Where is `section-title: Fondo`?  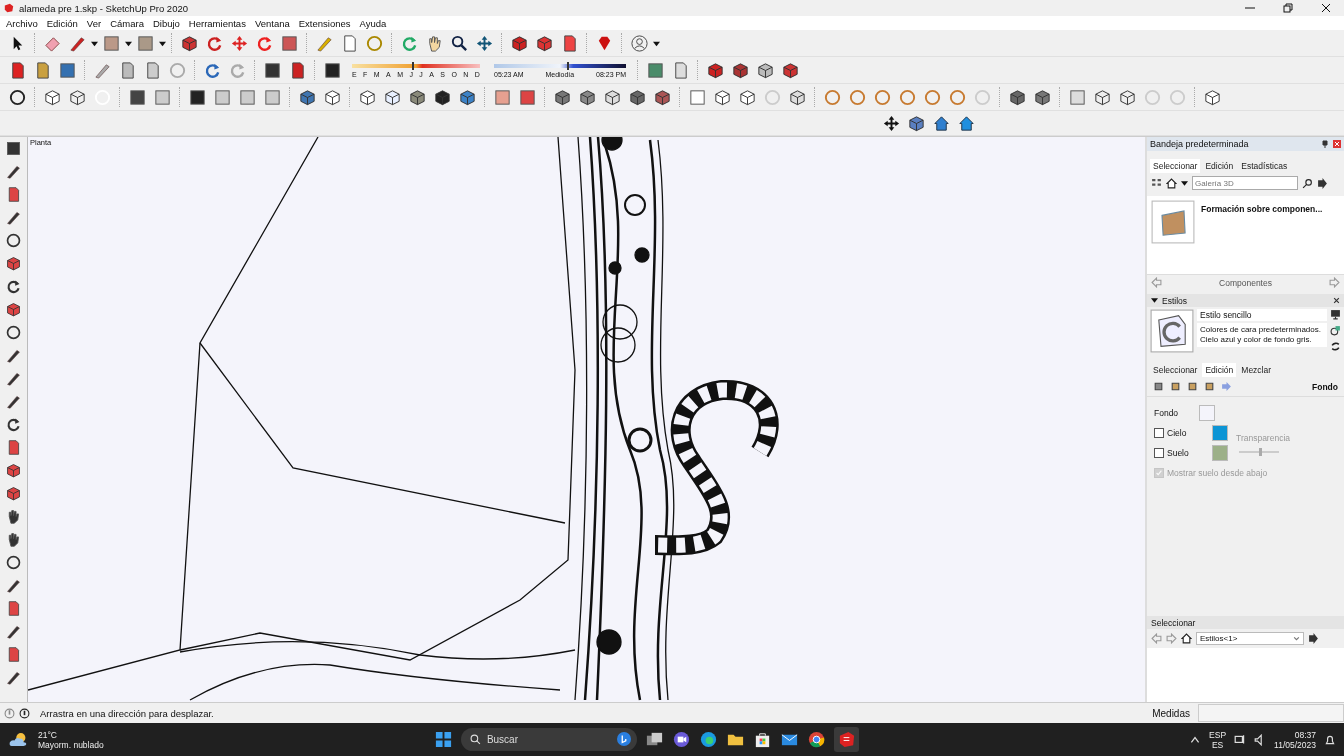 section-title: Fondo is located at coordinates (1325, 386).